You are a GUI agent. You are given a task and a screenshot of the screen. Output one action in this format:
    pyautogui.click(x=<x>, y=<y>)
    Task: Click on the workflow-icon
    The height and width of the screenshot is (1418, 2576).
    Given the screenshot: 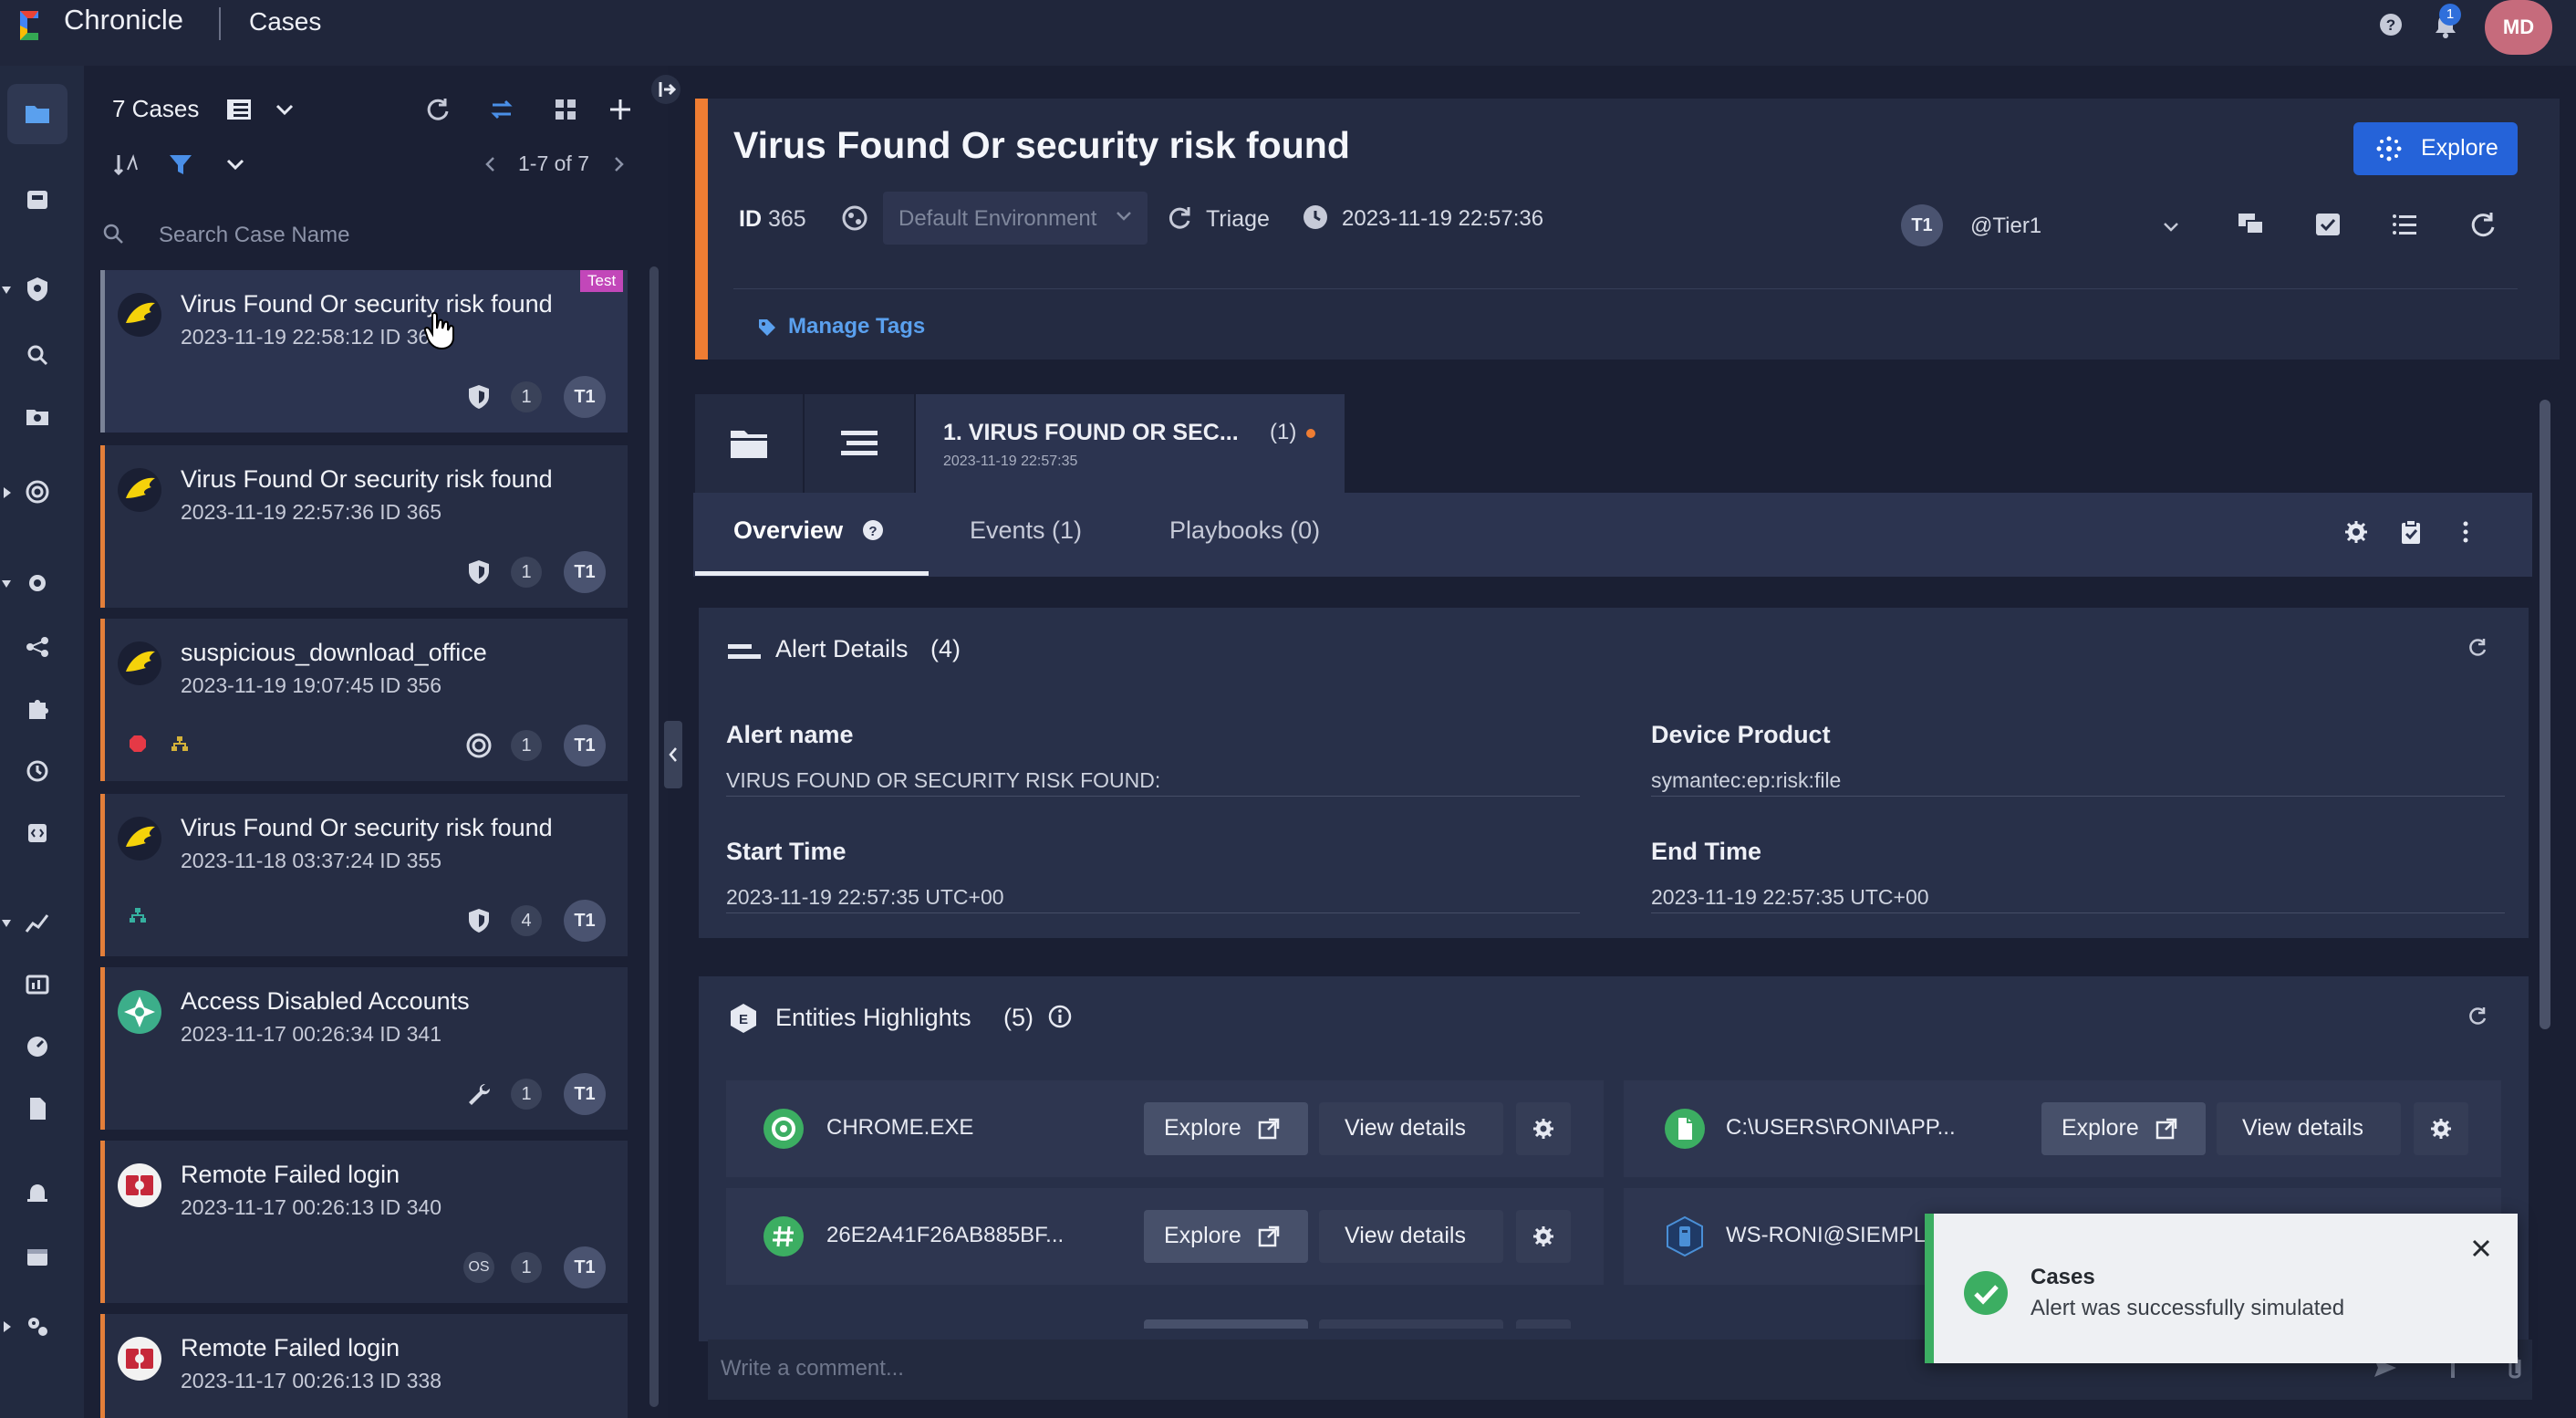 What is the action you would take?
    pyautogui.click(x=37, y=647)
    